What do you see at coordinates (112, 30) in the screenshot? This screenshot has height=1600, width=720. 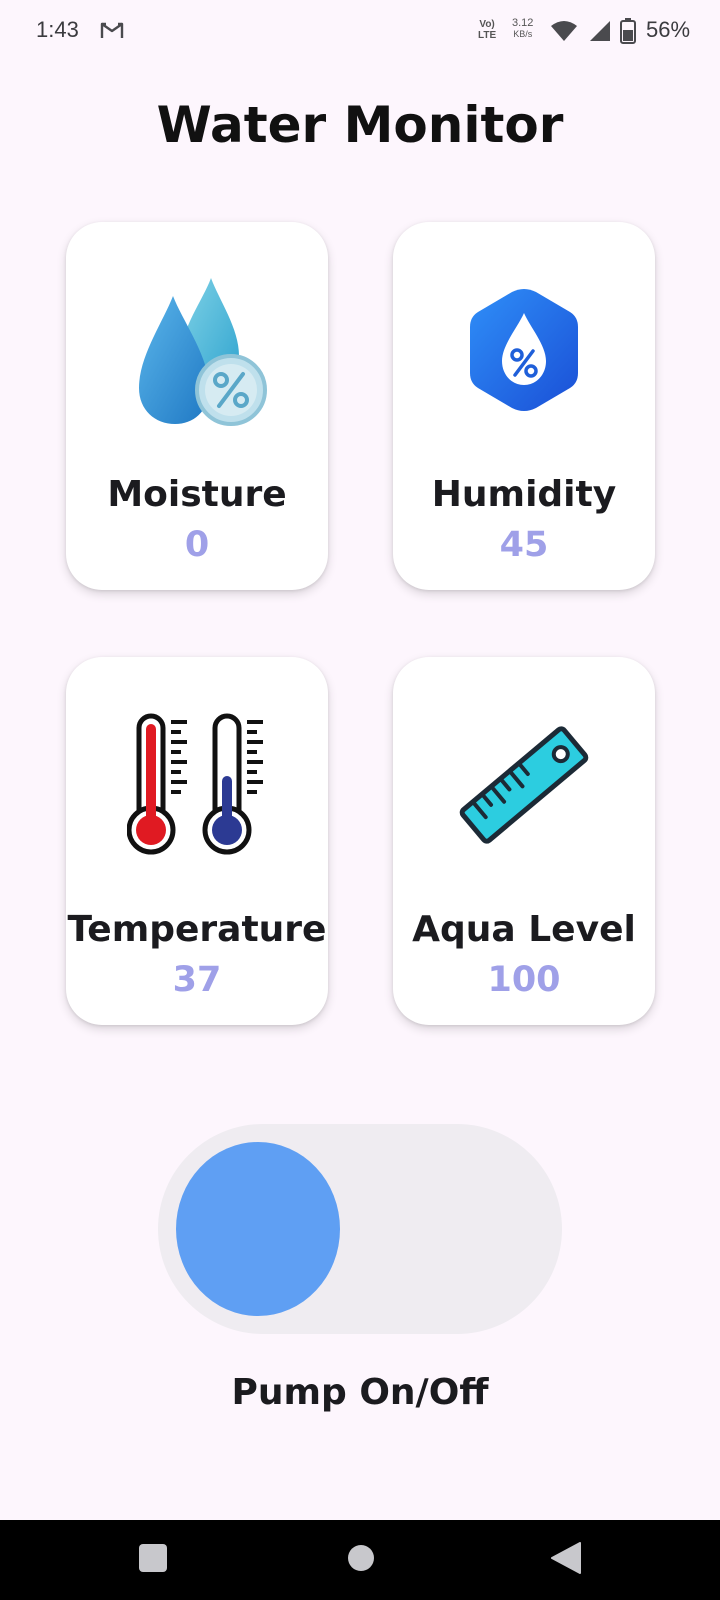 I see `gmail-icon` at bounding box center [112, 30].